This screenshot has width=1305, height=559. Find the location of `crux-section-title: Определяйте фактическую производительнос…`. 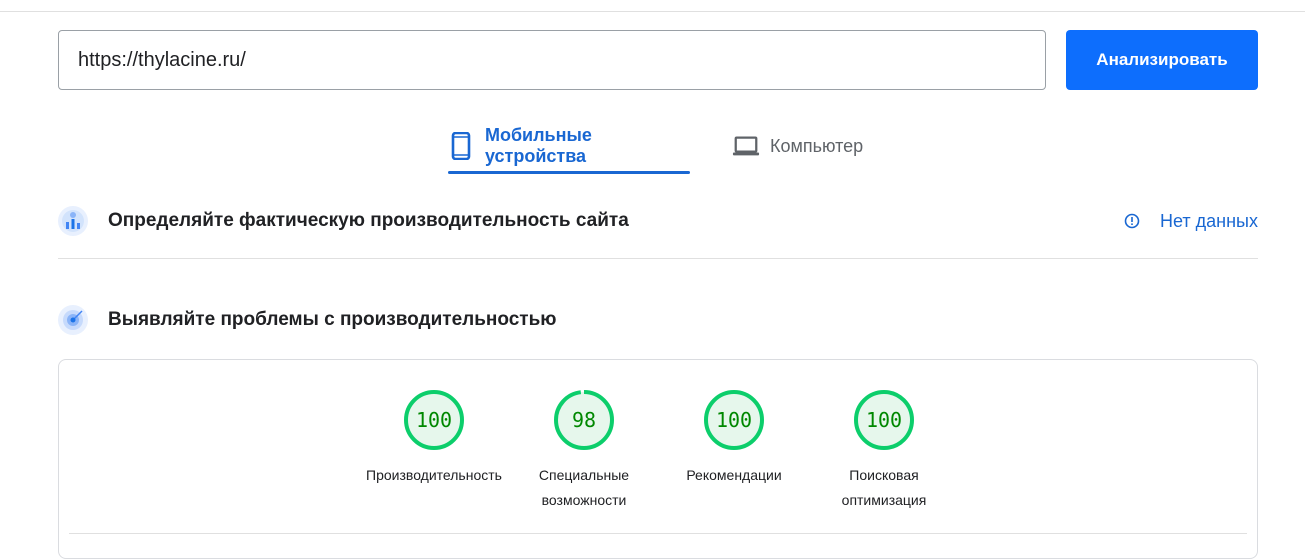

crux-section-title: Определяйте фактическую производительнос… is located at coordinates (368, 220).